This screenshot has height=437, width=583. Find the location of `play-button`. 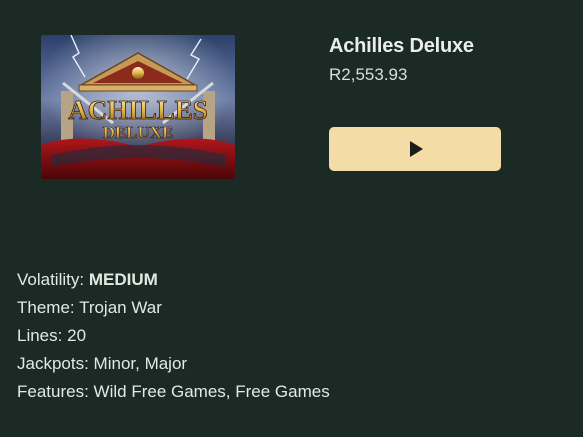

play-button is located at coordinates (415, 149).